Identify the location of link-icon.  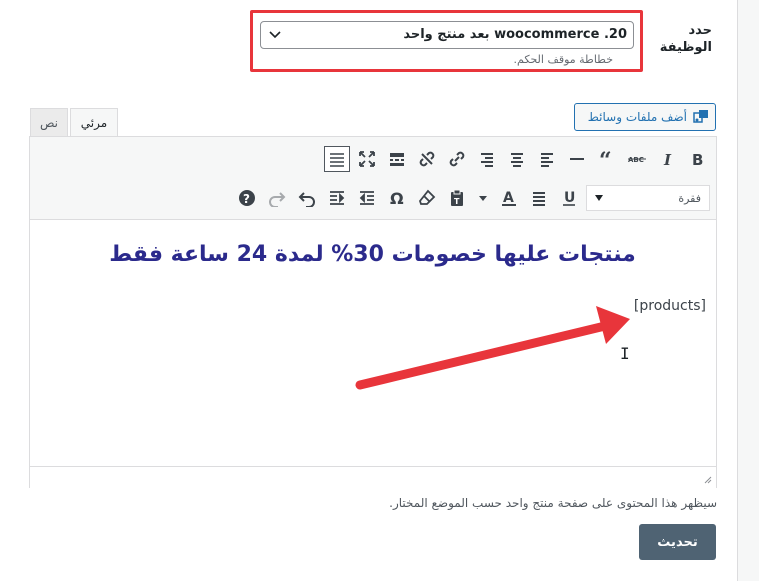
(457, 159).